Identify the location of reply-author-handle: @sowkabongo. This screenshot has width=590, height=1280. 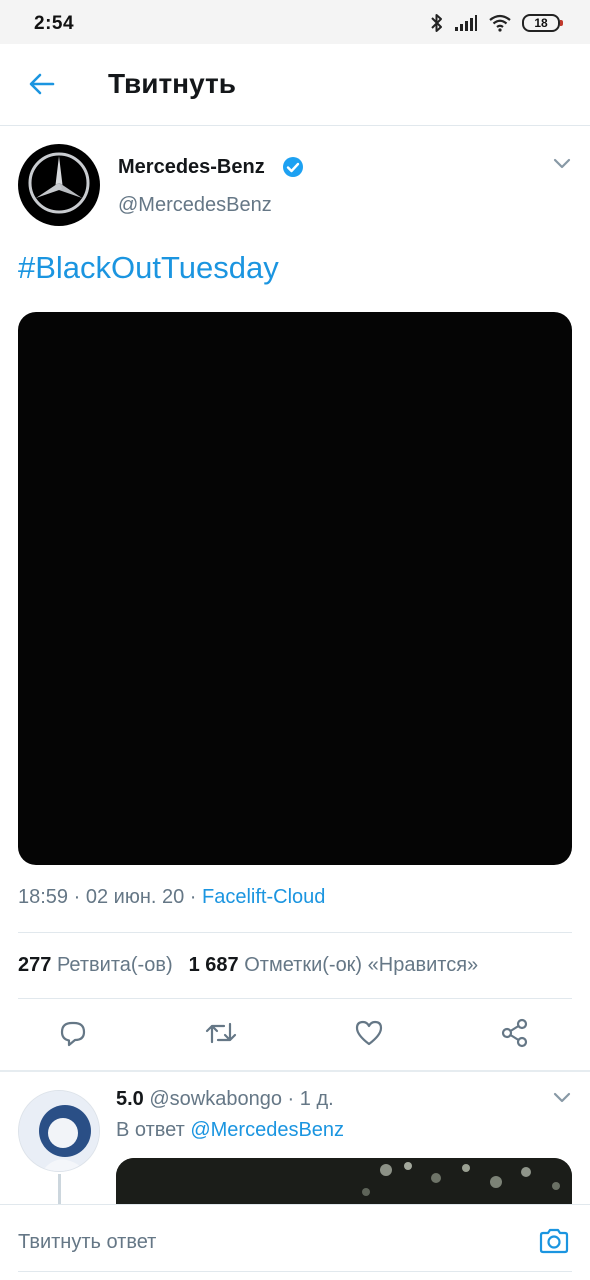
(215, 1099).